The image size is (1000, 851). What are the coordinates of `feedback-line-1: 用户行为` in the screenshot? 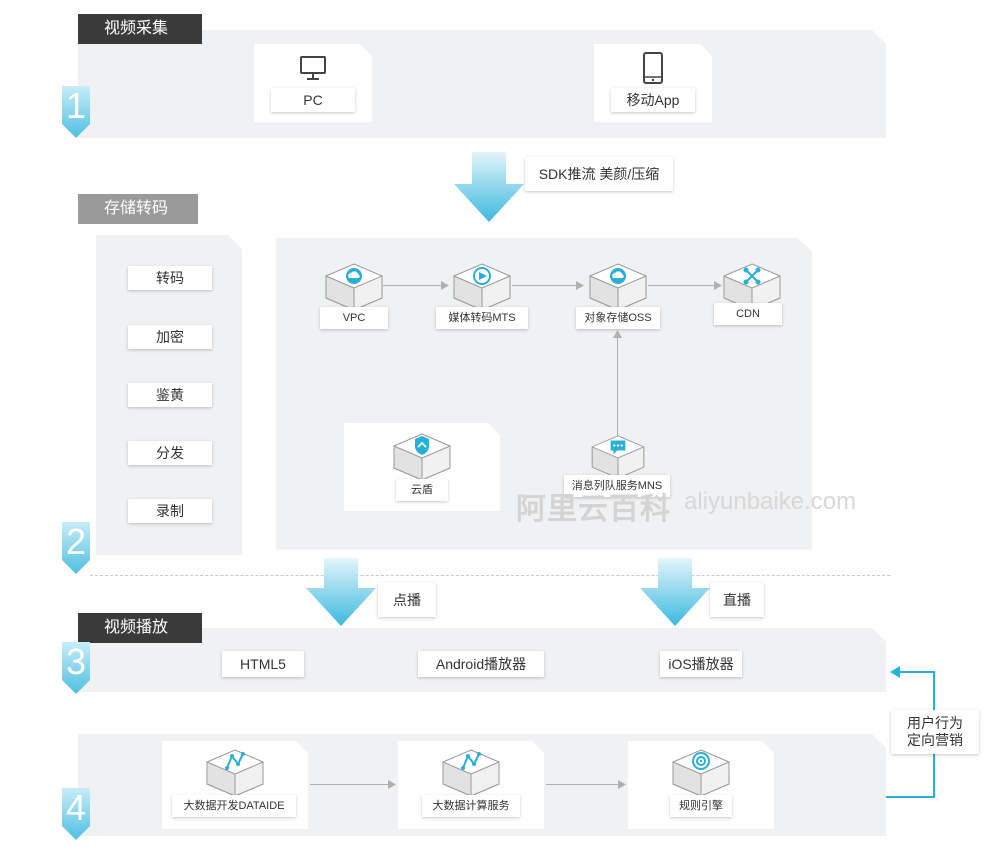 It's located at (935, 723).